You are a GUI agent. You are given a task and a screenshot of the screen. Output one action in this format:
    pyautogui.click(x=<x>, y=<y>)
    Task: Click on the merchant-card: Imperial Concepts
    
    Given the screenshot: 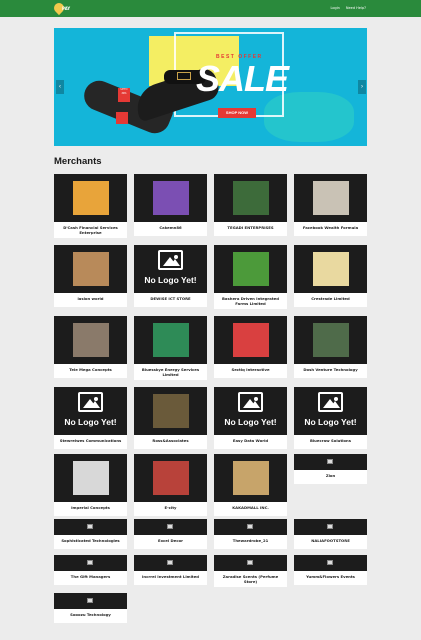 What is the action you would take?
    pyautogui.click(x=90, y=485)
    